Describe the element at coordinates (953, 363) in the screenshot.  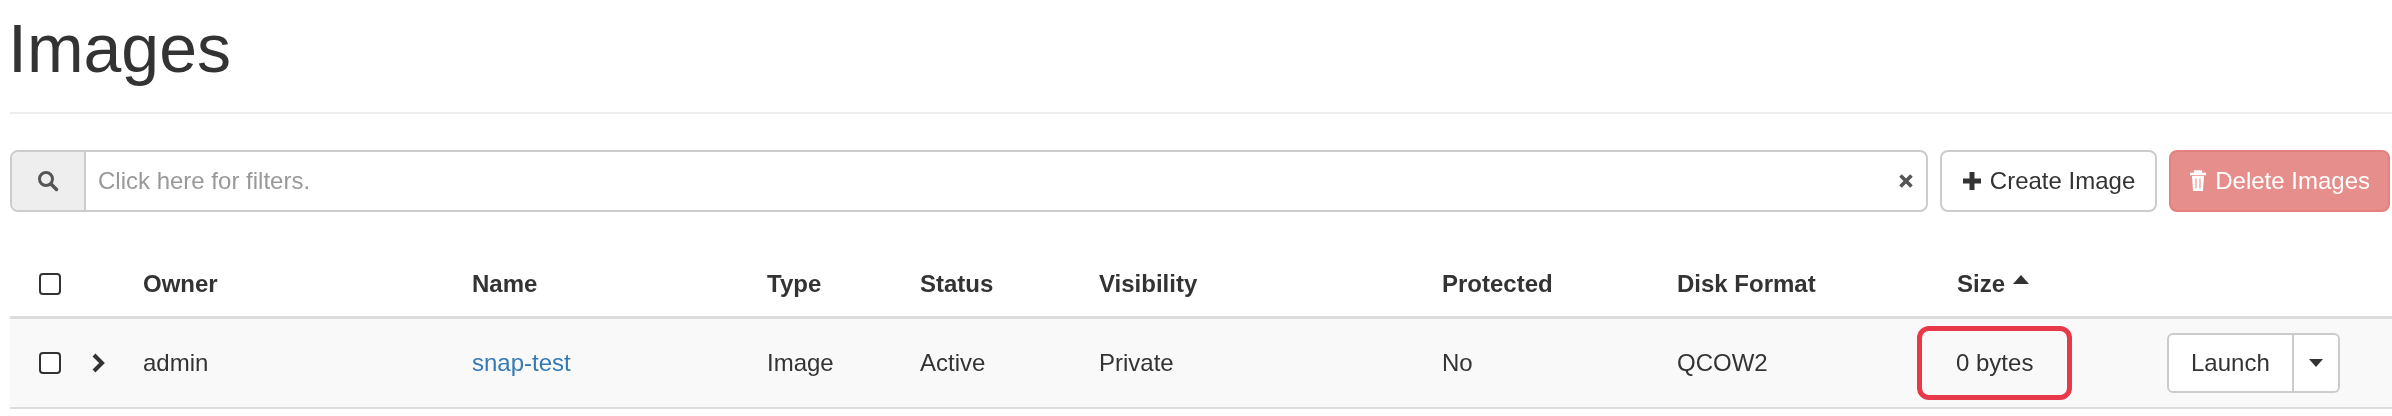
I see `table-cell: Active` at that location.